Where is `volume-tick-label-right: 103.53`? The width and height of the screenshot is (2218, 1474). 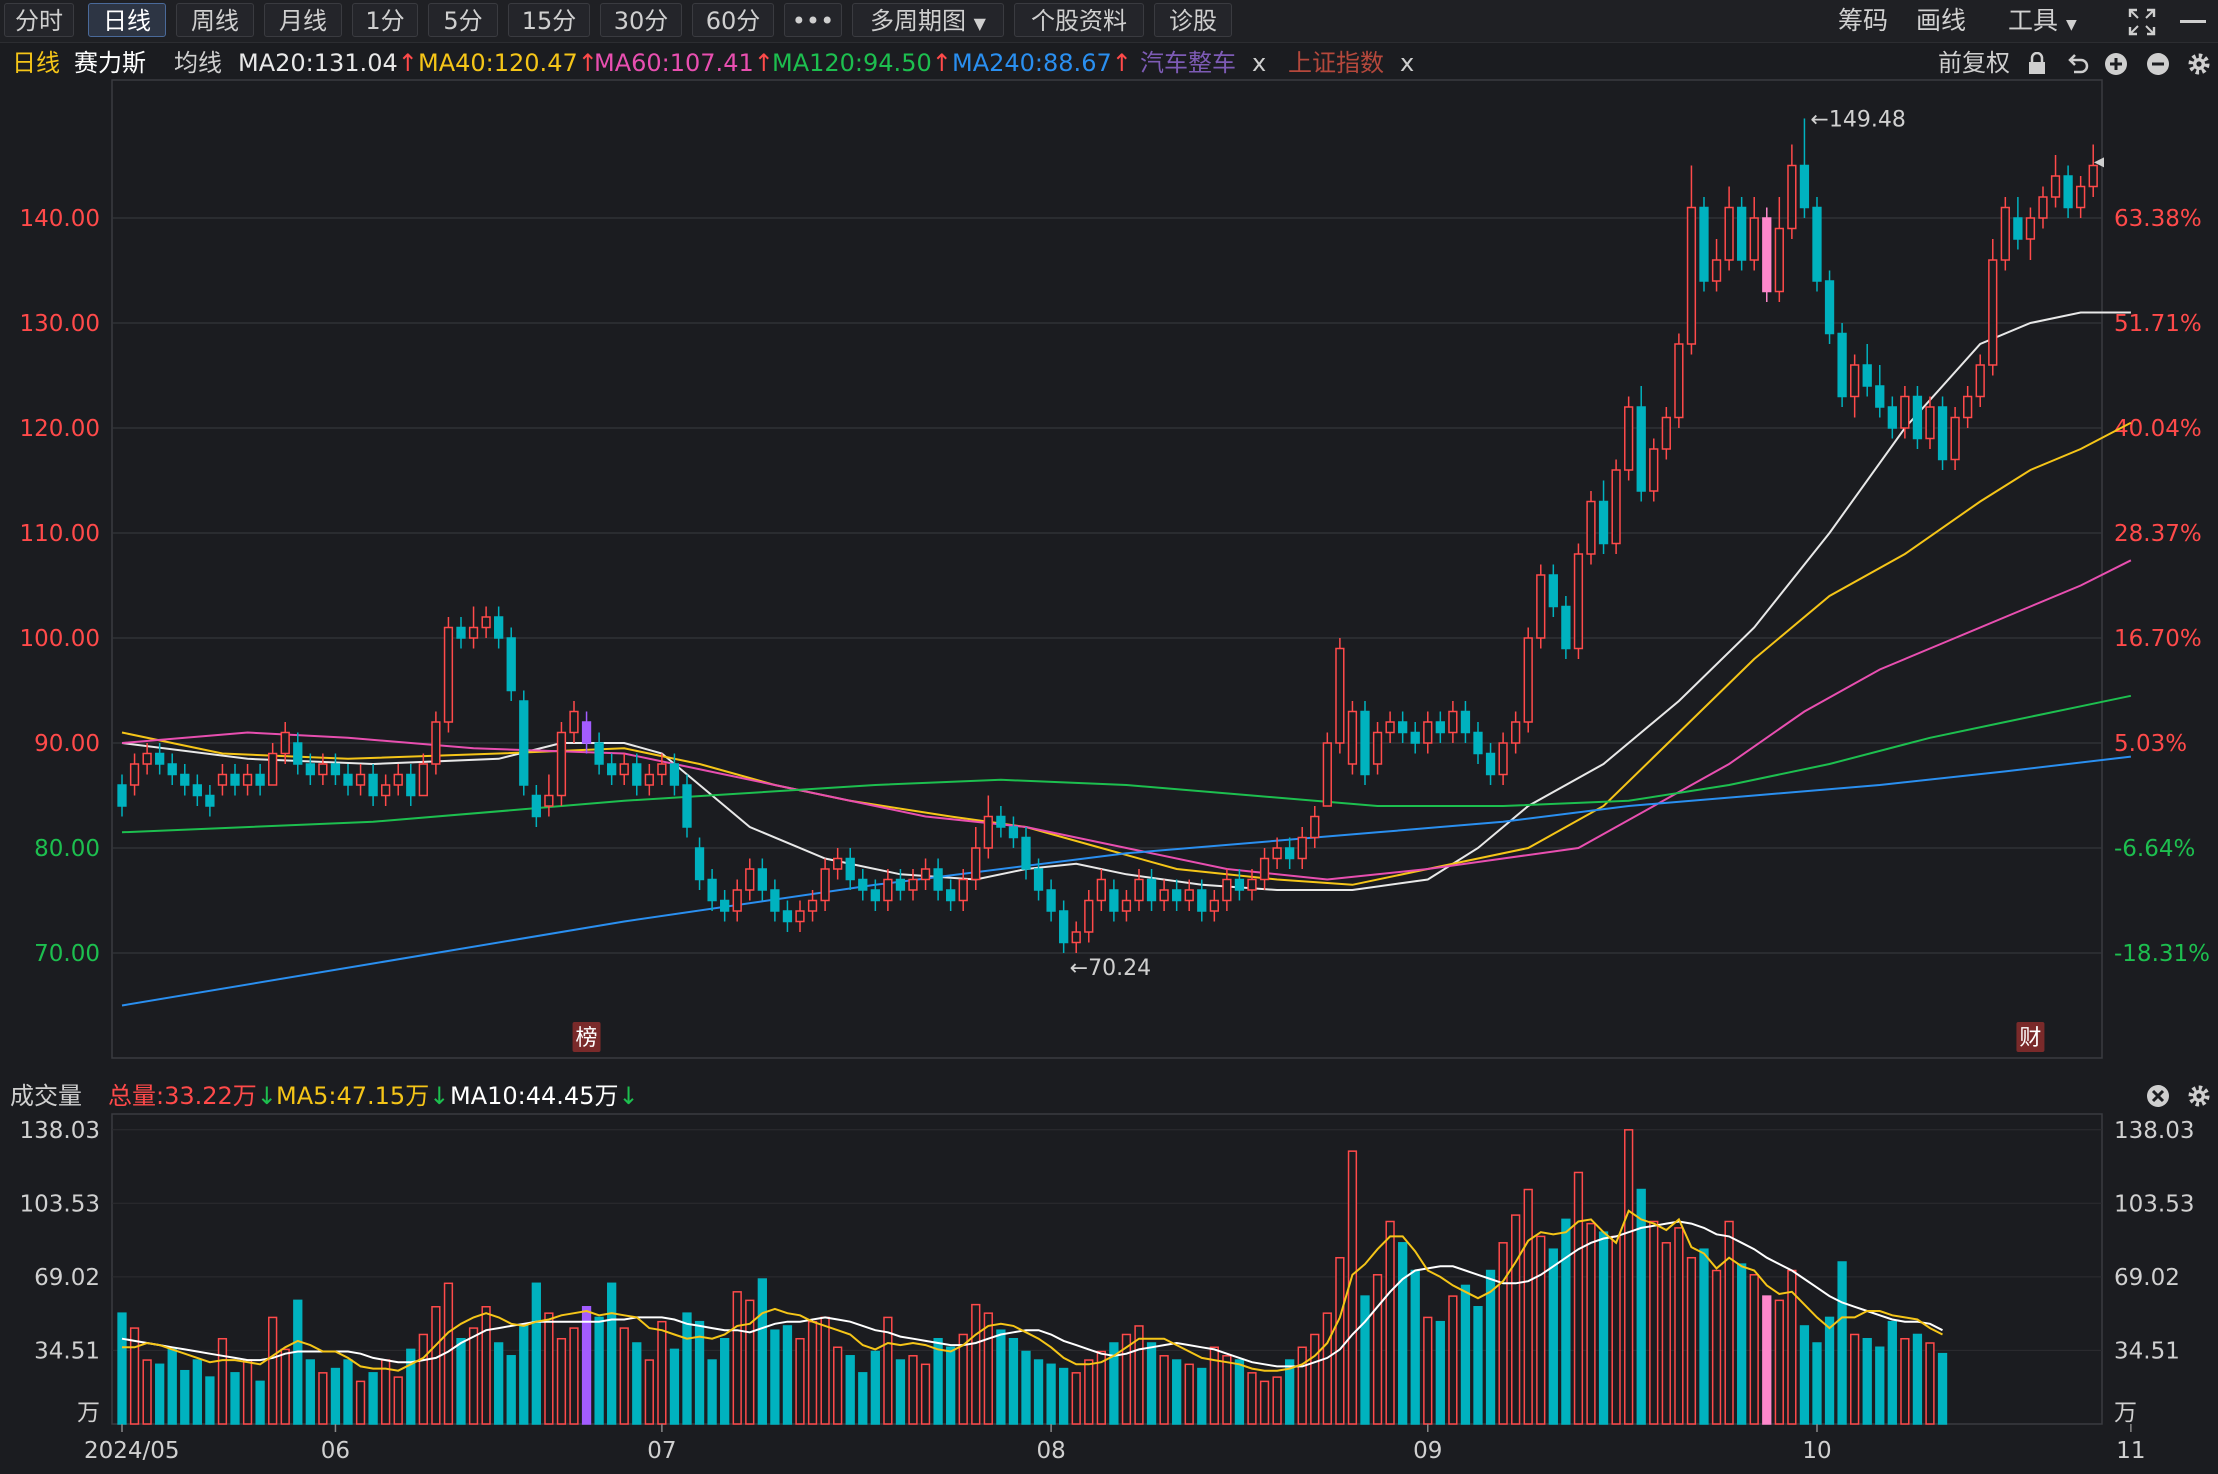
volume-tick-label-right: 103.53 is located at coordinates (2154, 1204).